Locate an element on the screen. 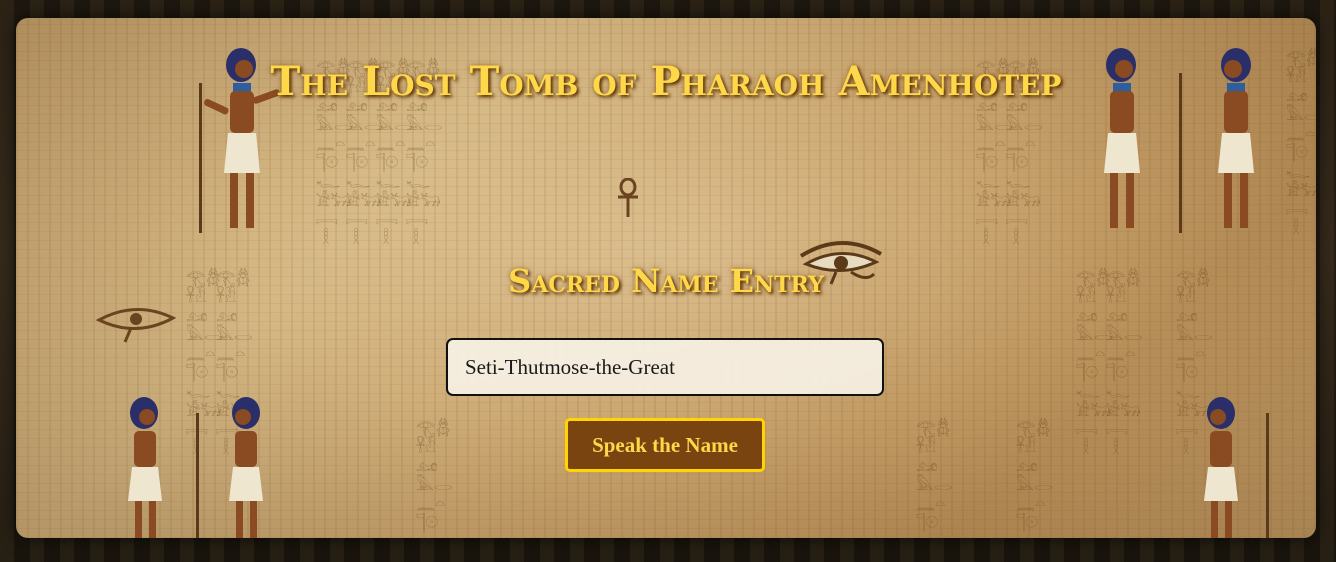 Image resolution: width=1336 pixels, height=562 pixels. page-title: The Lost Tomb of Pharaoh Amenhotep is located at coordinates (666, 81).